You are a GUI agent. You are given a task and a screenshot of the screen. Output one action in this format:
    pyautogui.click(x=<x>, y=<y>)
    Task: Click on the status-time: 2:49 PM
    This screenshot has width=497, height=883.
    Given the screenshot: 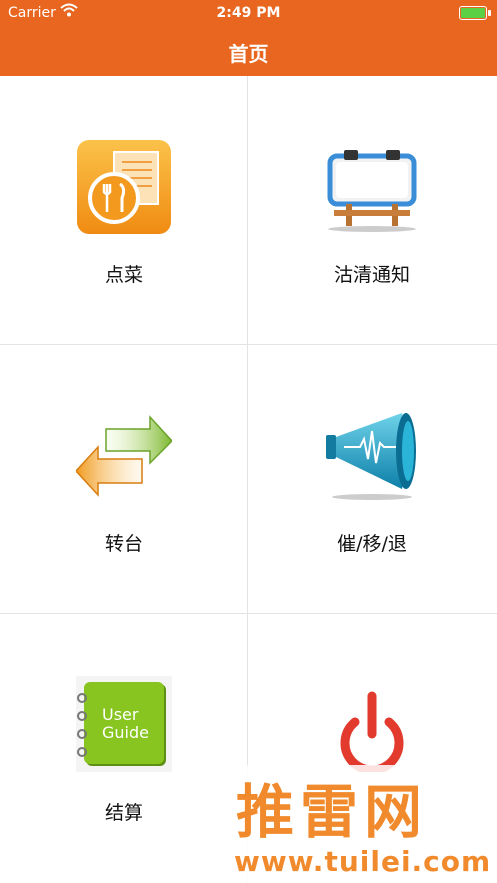 What is the action you would take?
    pyautogui.click(x=248, y=13)
    